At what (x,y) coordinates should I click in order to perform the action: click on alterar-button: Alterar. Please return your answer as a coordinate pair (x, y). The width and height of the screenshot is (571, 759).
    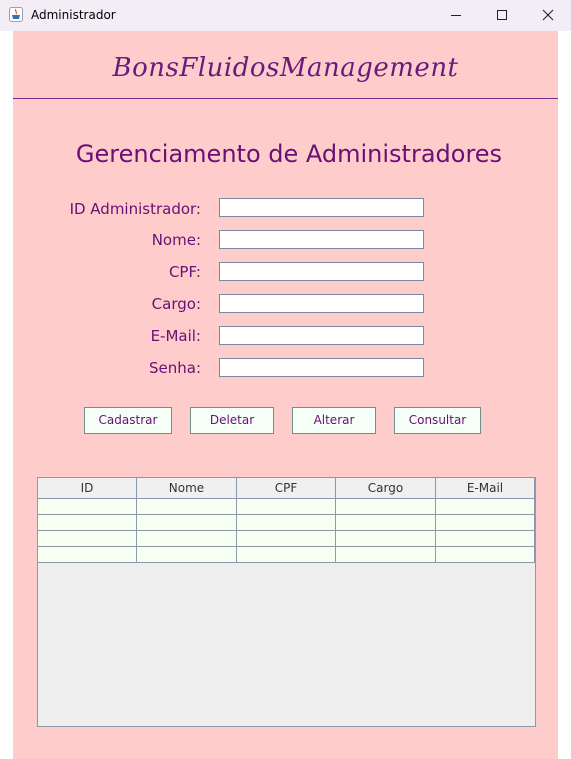
    Looking at the image, I should click on (334, 420).